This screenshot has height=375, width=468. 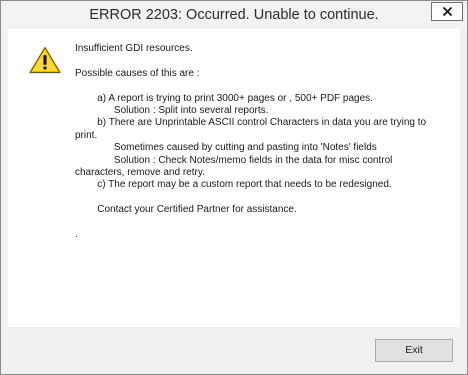 I want to click on close-button, so click(x=447, y=11).